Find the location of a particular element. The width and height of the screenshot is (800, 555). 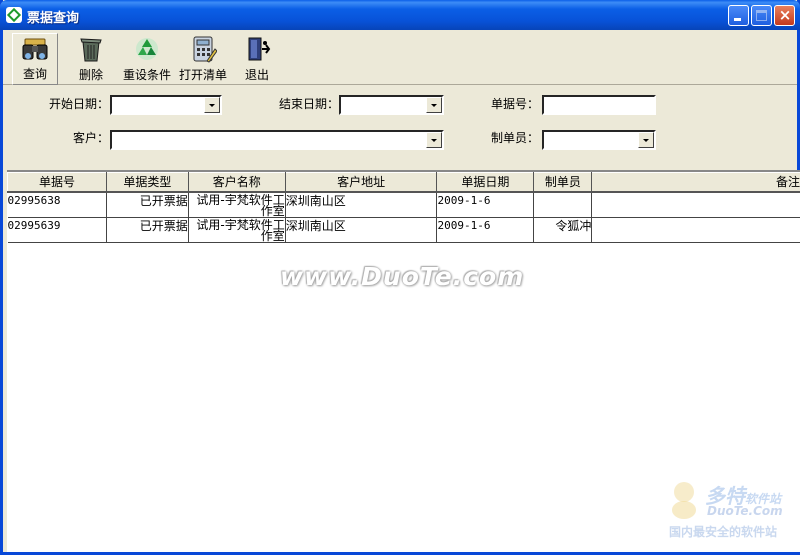

trash-icon is located at coordinates (91, 50).